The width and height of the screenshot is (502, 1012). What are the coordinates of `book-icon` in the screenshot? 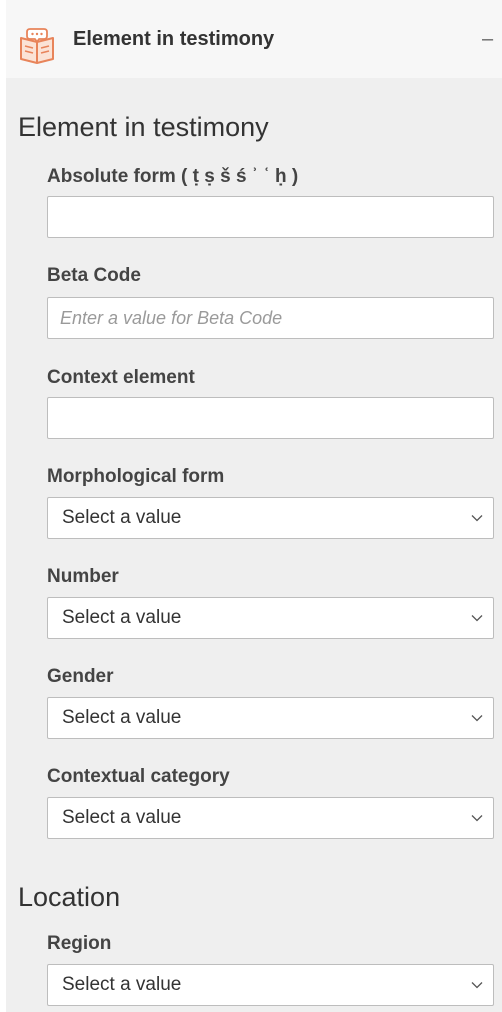 It's located at (37, 46).